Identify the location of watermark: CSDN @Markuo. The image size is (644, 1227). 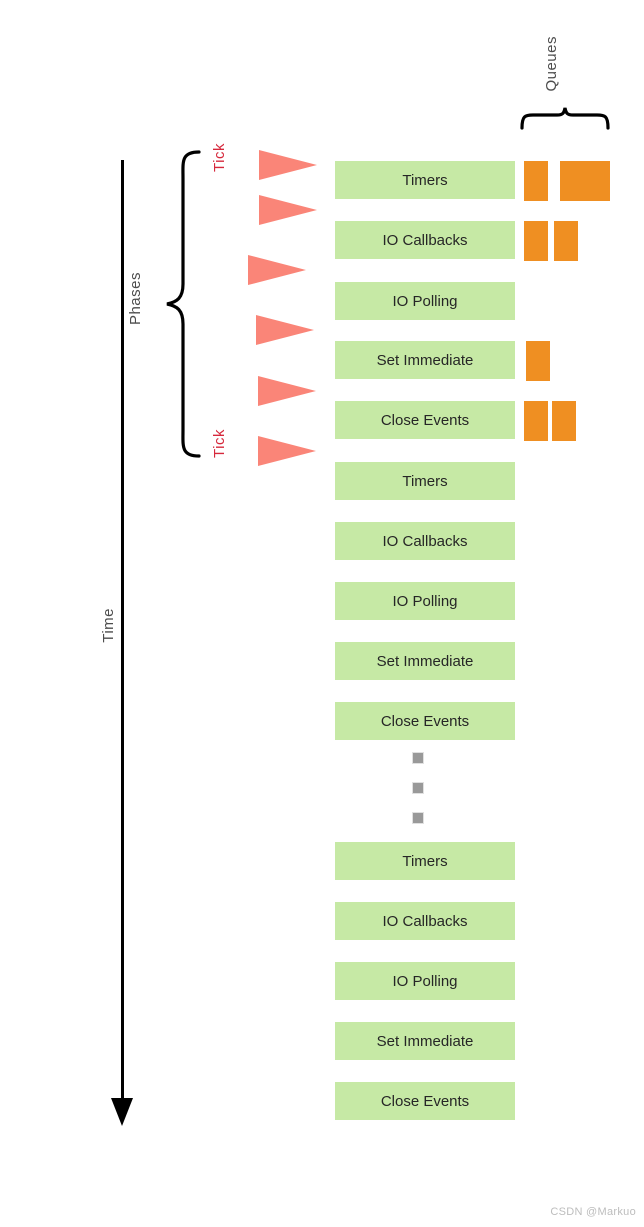
(593, 1212).